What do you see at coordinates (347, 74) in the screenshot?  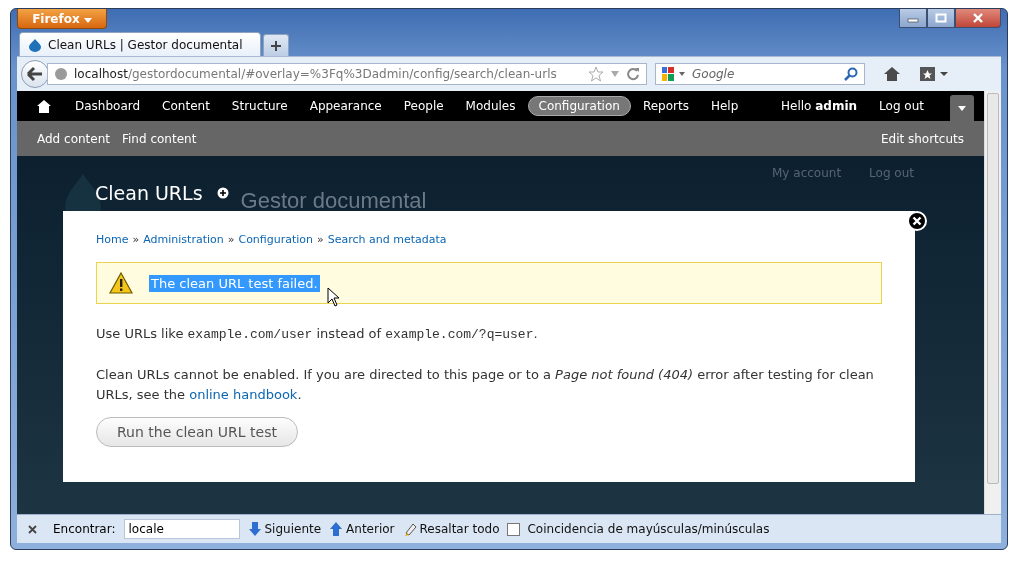 I see `address-field: localhost/gestordocumental/#overlay=%3Fq%3Dadmin/config/search/clean-urls` at bounding box center [347, 74].